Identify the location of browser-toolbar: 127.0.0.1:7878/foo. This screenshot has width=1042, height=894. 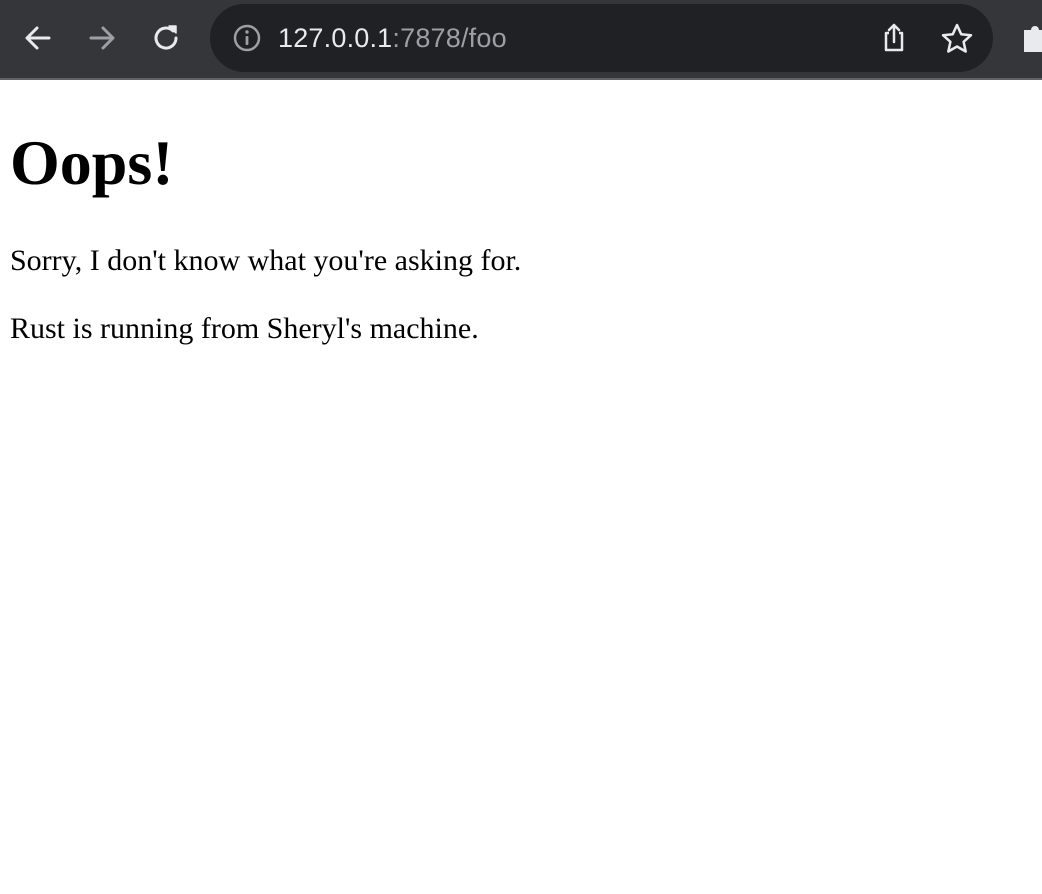
(521, 40).